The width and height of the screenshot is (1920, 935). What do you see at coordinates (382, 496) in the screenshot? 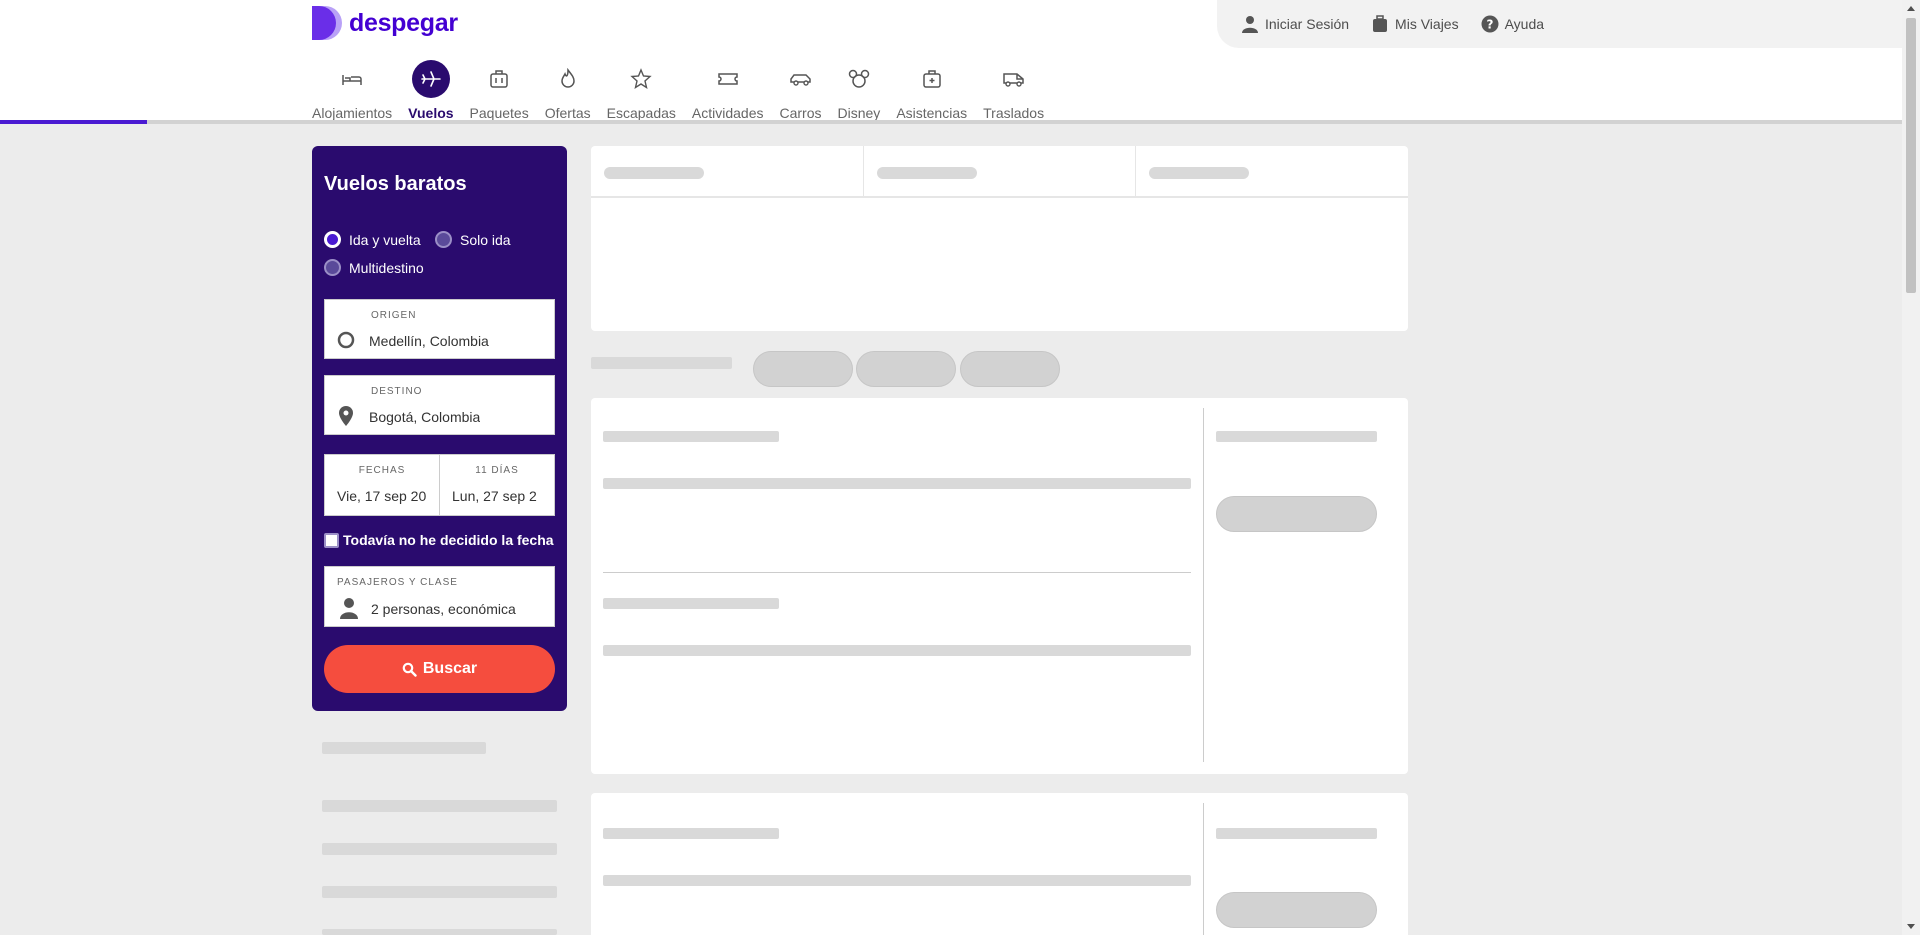
I see `departure-date-value: Vie, 17 sep 20` at bounding box center [382, 496].